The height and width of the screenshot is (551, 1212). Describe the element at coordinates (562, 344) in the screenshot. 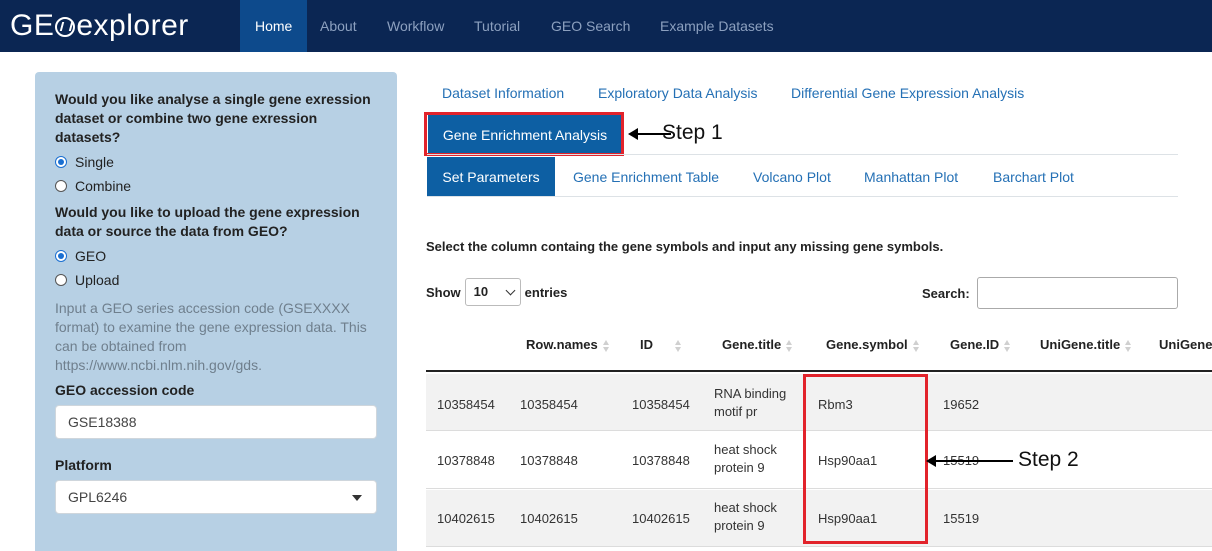

I see `col-row-names-label: Row.names` at that location.